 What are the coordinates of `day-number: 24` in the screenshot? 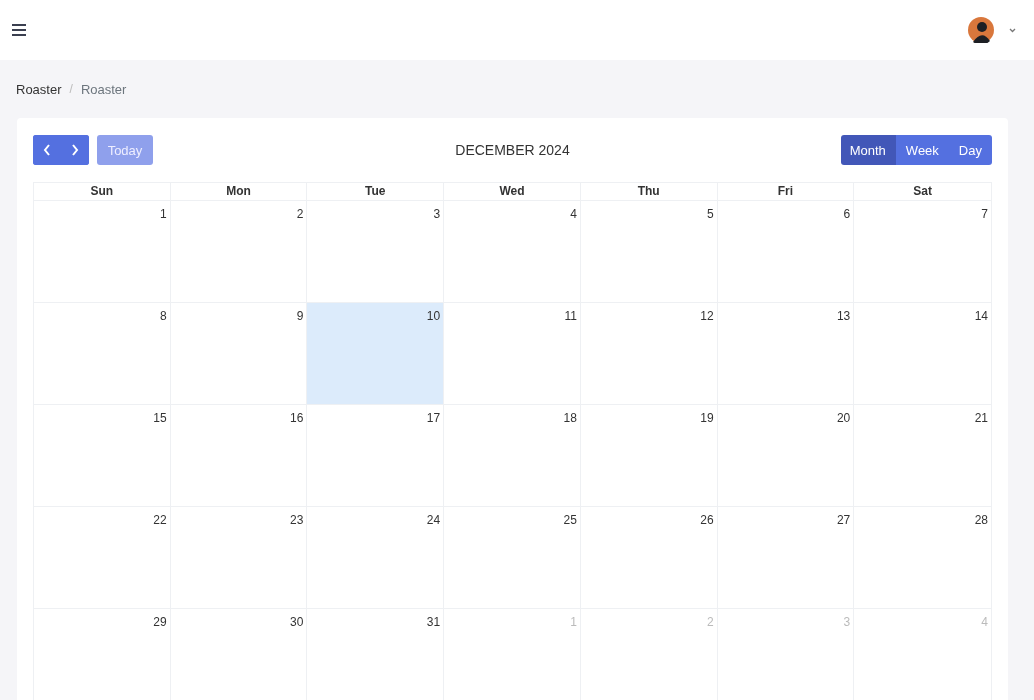 It's located at (433, 520).